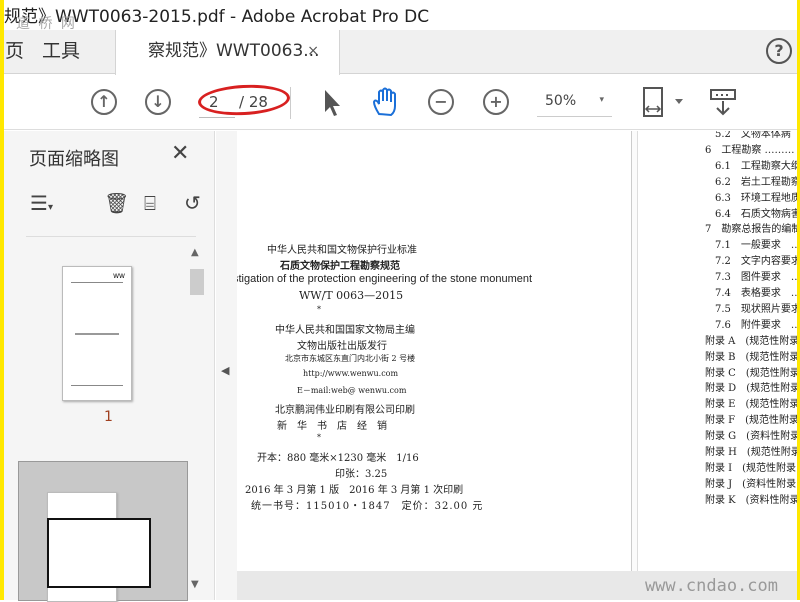  What do you see at coordinates (751, 450) in the screenshot?
I see `toc-entry: 附录 H (规范性附录` at bounding box center [751, 450].